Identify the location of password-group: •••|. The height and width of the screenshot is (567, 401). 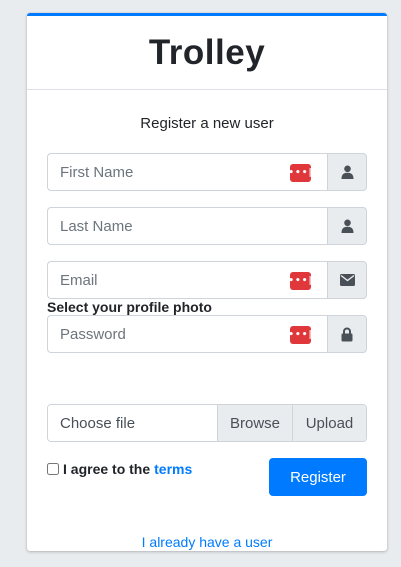
(207, 334).